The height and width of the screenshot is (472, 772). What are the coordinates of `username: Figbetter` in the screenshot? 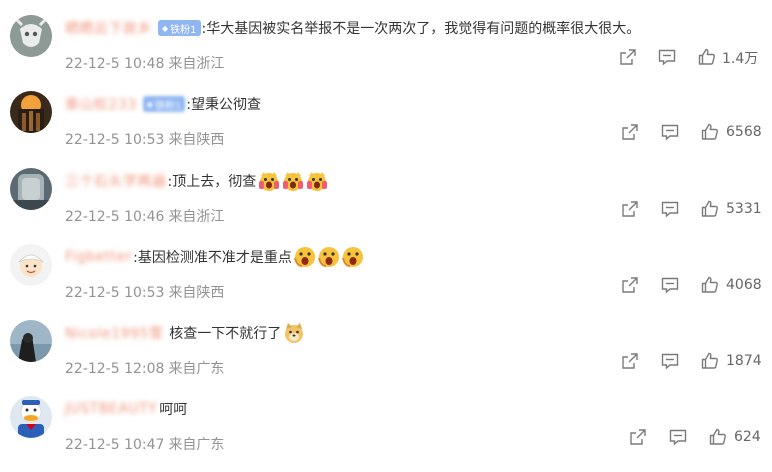 It's located at (98, 257).